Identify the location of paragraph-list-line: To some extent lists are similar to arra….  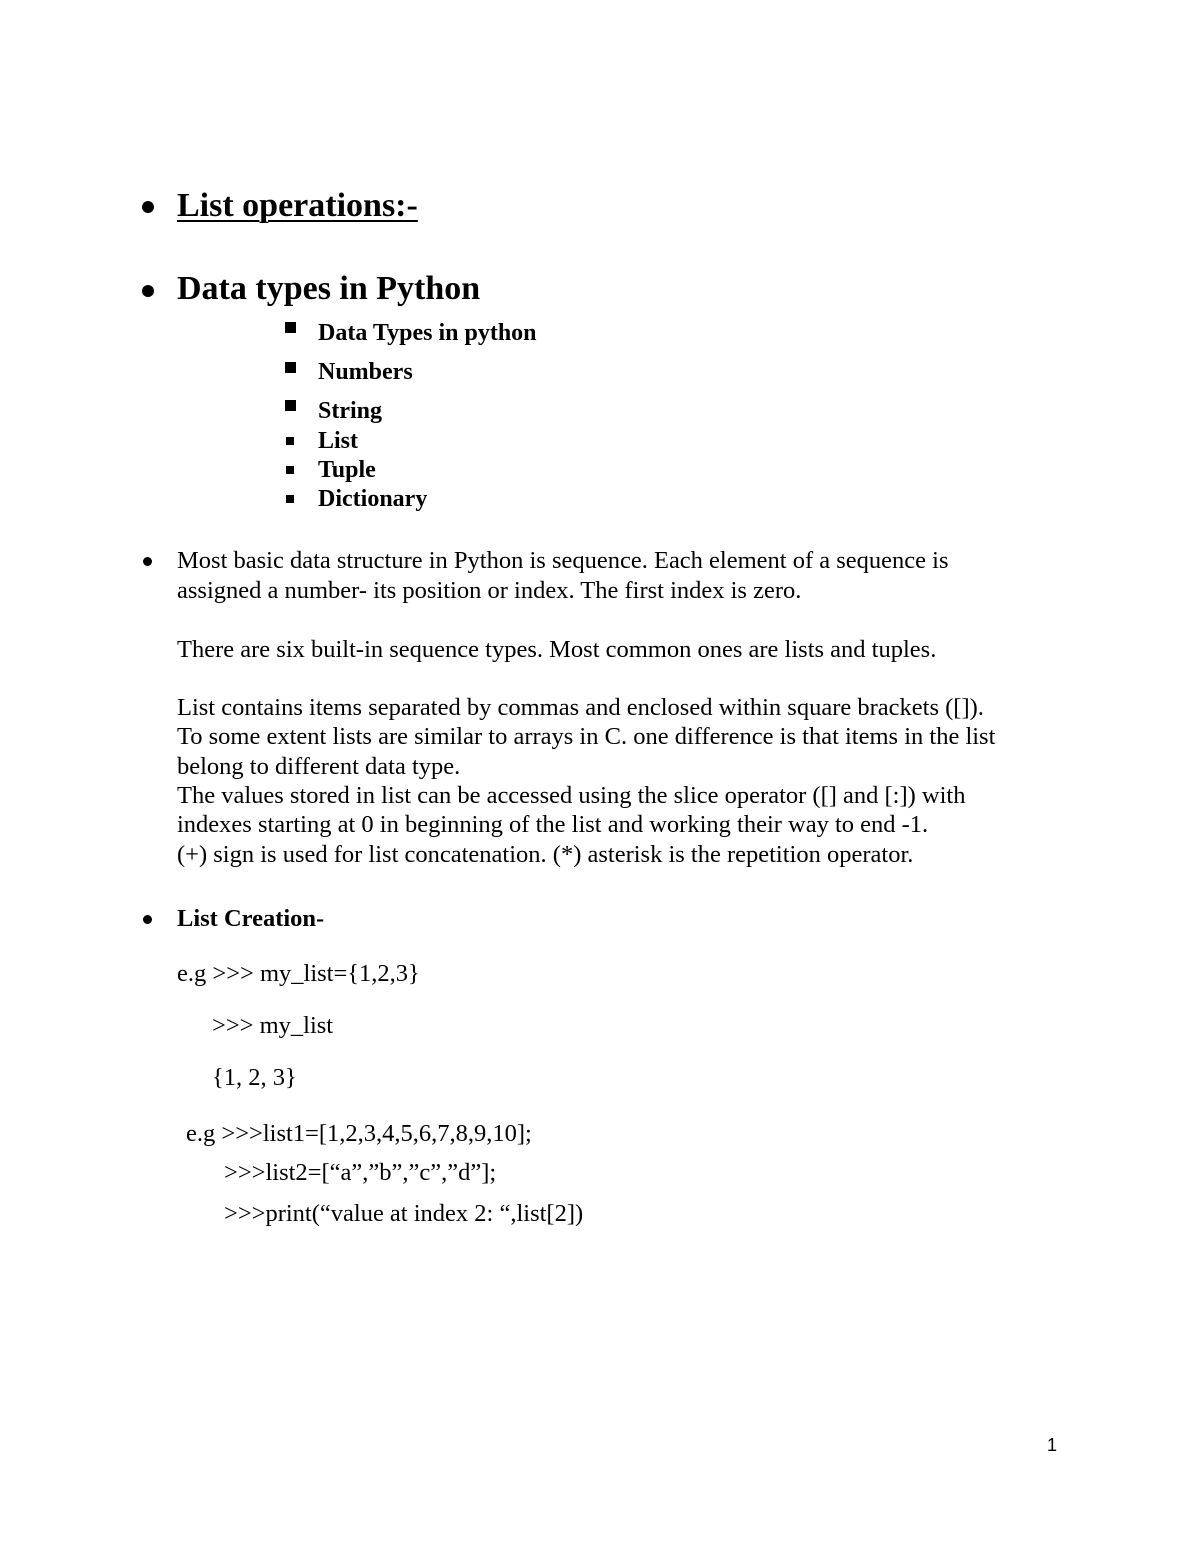
(586, 736).